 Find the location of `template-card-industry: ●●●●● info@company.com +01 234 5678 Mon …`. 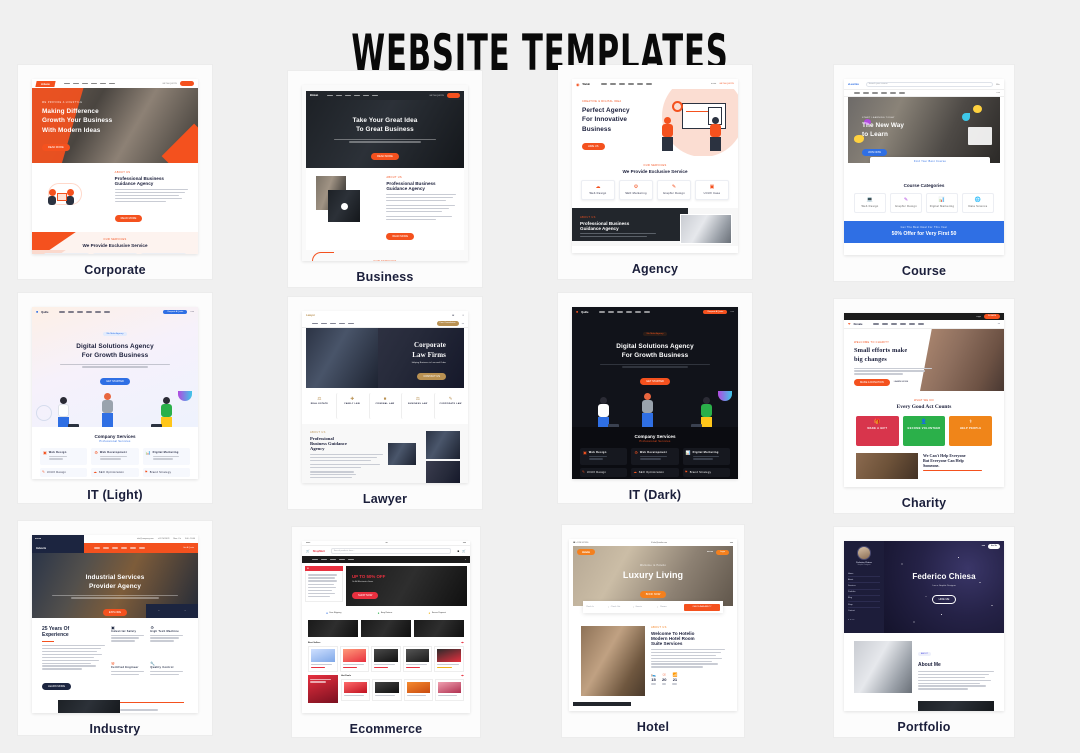

template-card-industry: ●●●●● info@company.com +01 234 5678 Mon … is located at coordinates (115, 628).